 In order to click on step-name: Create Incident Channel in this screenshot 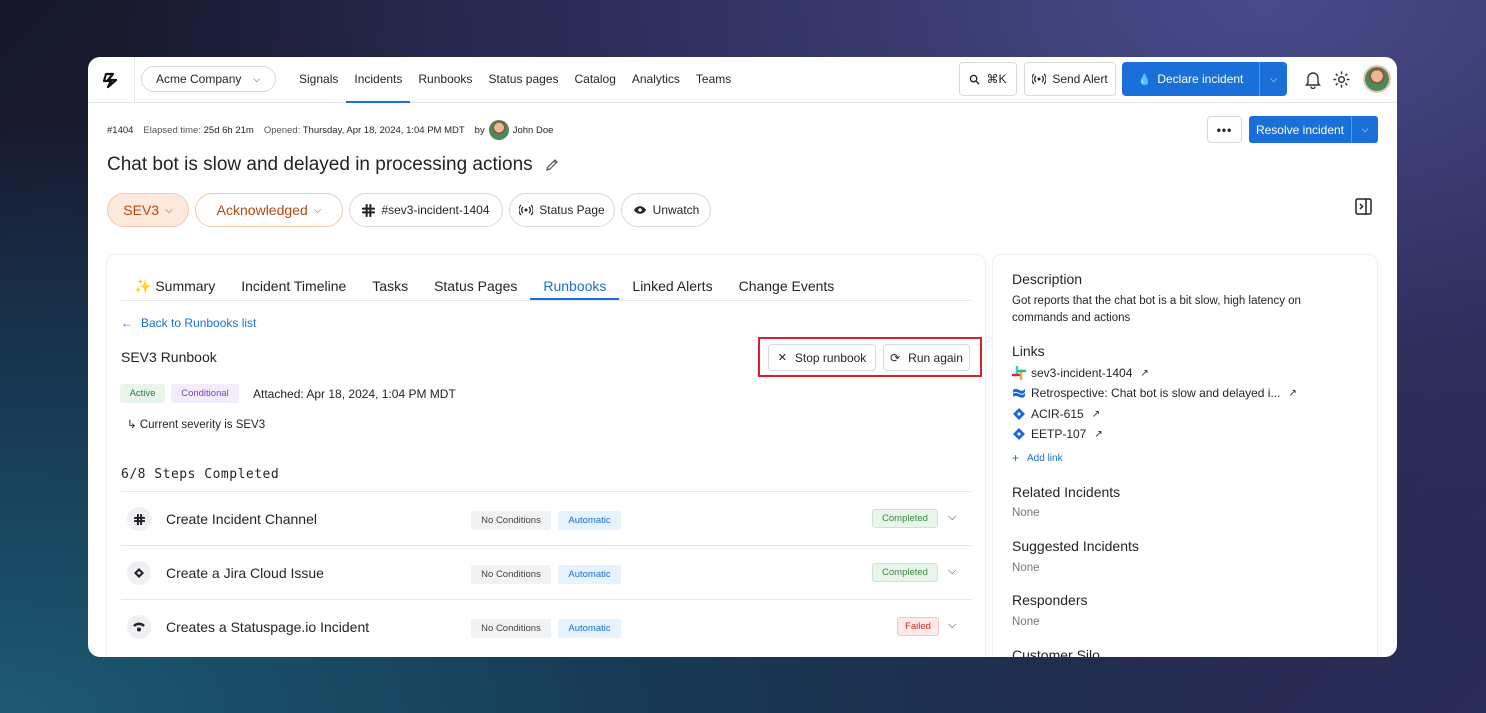, I will do `click(241, 519)`.